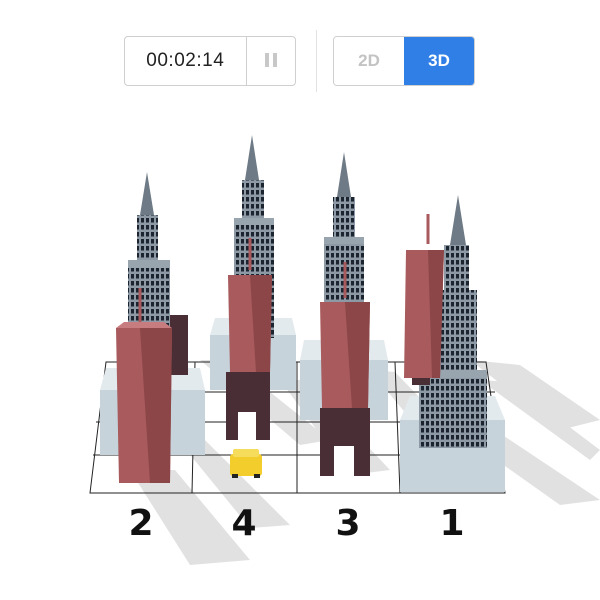 This screenshot has width=600, height=600. I want to click on mode-3d-button: 3D, so click(439, 61).